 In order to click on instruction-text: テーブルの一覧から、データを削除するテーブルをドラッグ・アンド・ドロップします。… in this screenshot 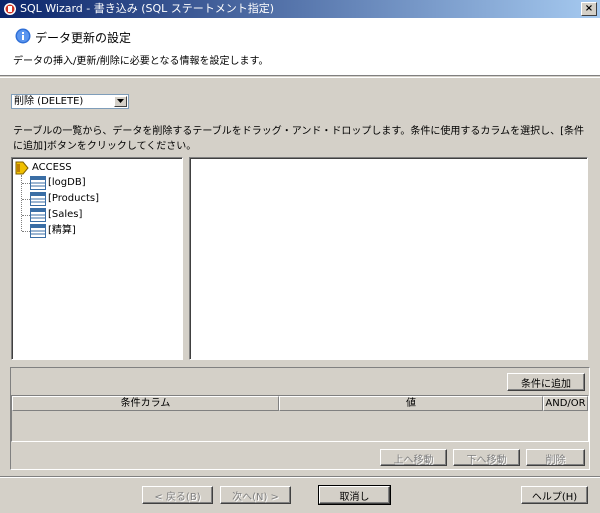, I will do `click(299, 139)`.